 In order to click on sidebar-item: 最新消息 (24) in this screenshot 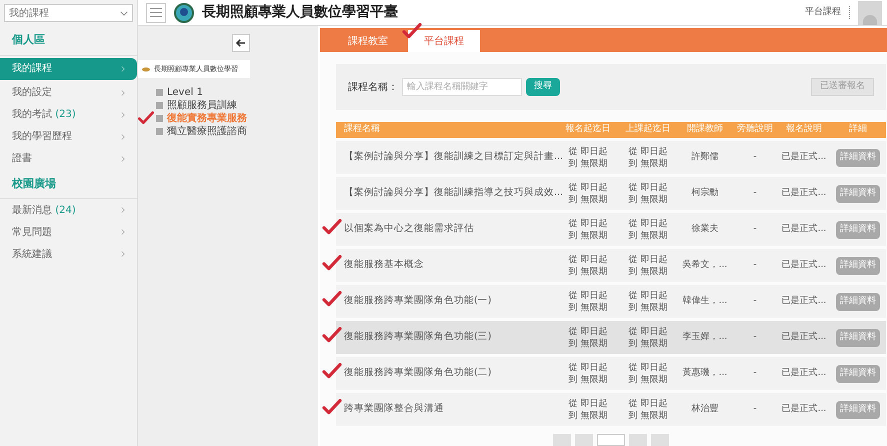, I will do `click(68, 210)`.